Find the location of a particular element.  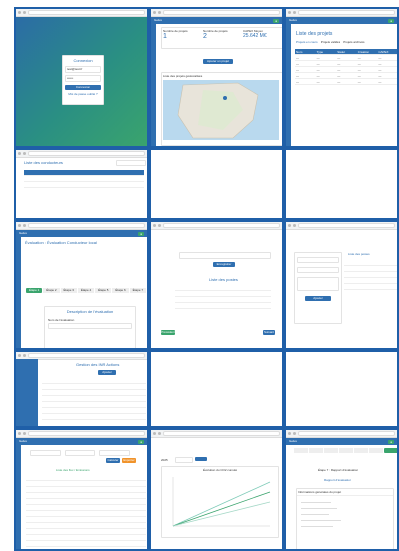

map is located at coordinates (221, 110).